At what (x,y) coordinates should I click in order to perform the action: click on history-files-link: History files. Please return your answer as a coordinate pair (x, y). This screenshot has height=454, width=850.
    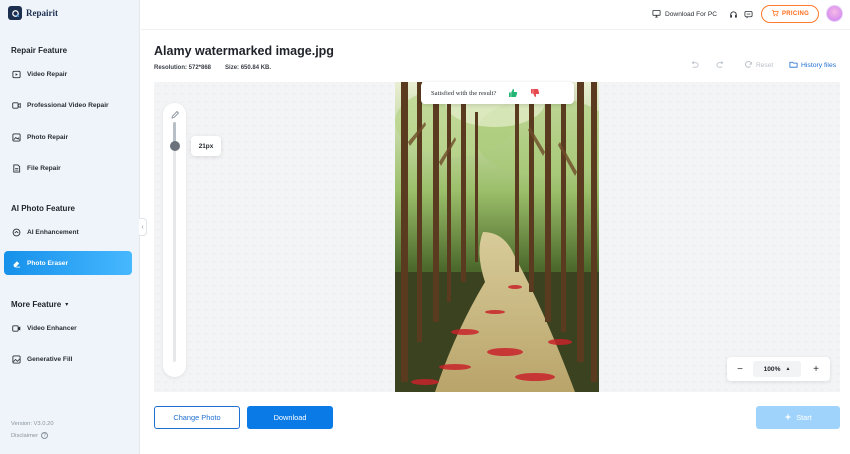
    Looking at the image, I should click on (812, 65).